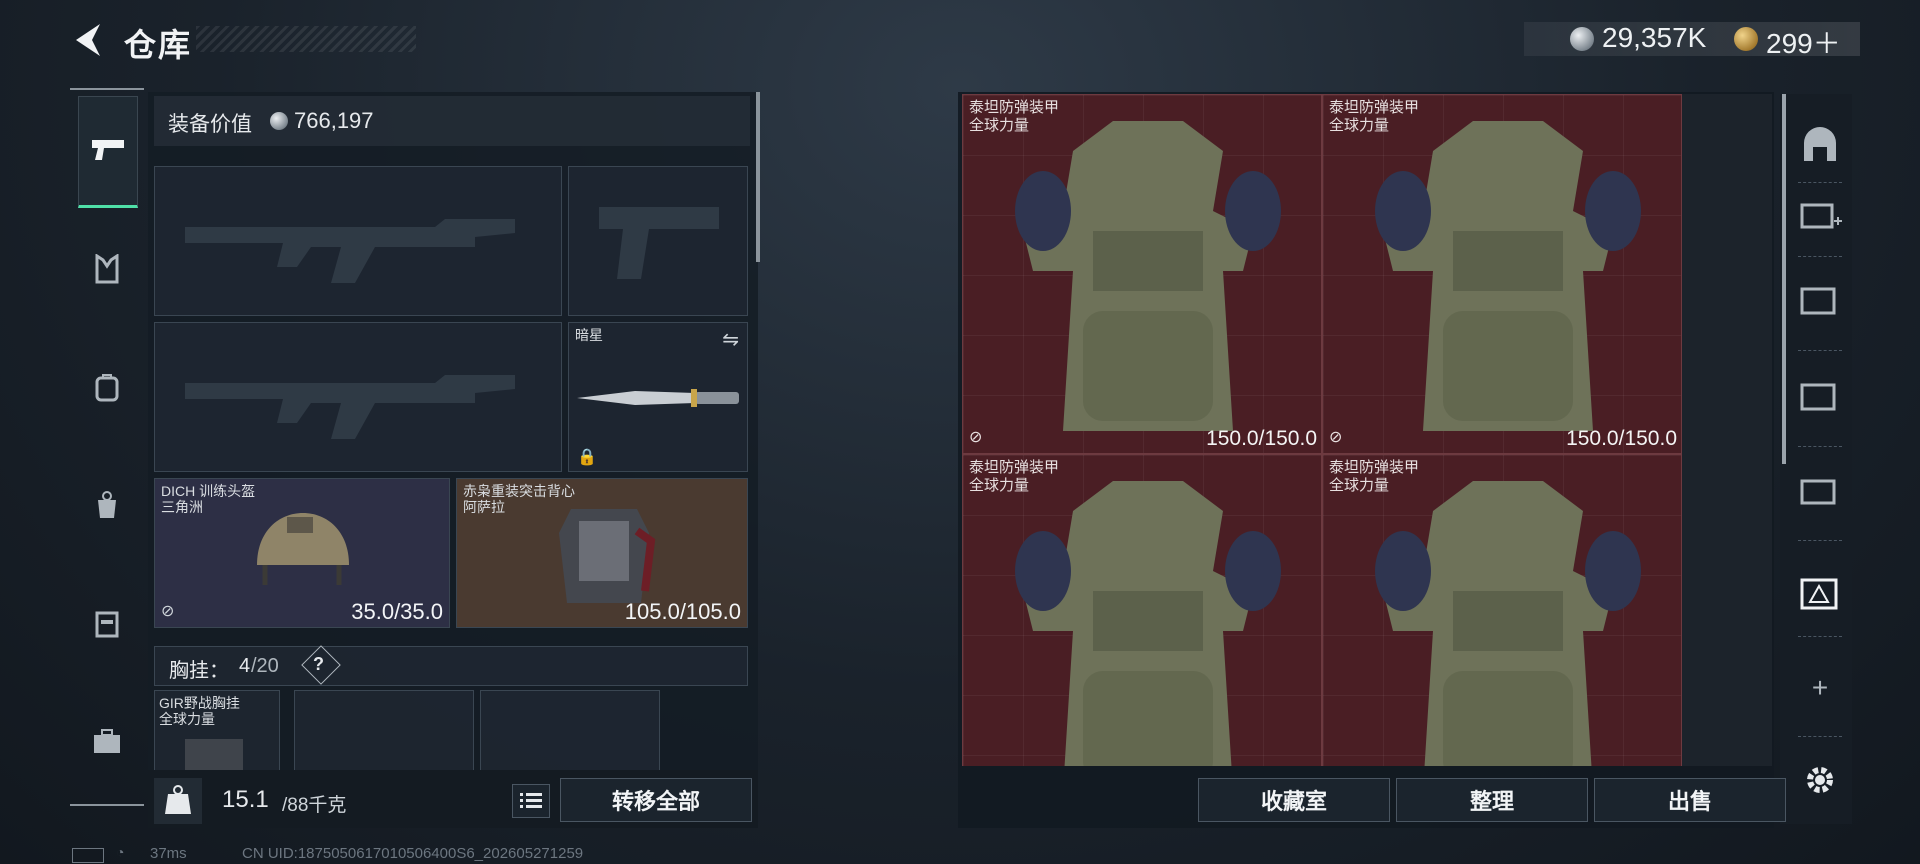 The image size is (1920, 864). I want to click on armor-durability: 105.0/105.0, so click(682, 611).